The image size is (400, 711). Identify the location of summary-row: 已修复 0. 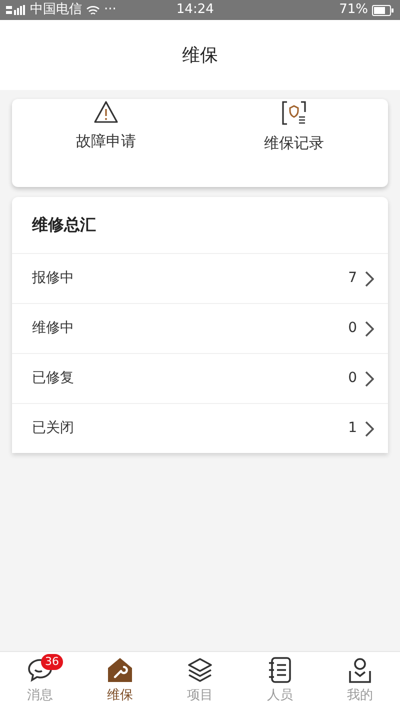
(200, 378).